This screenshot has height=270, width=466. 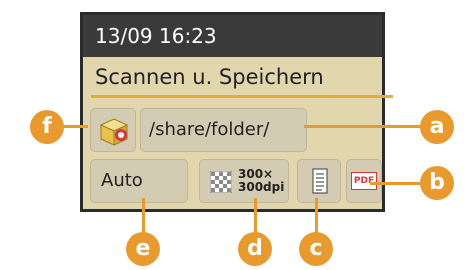 I want to click on file-format-button: PDF, so click(x=364, y=181).